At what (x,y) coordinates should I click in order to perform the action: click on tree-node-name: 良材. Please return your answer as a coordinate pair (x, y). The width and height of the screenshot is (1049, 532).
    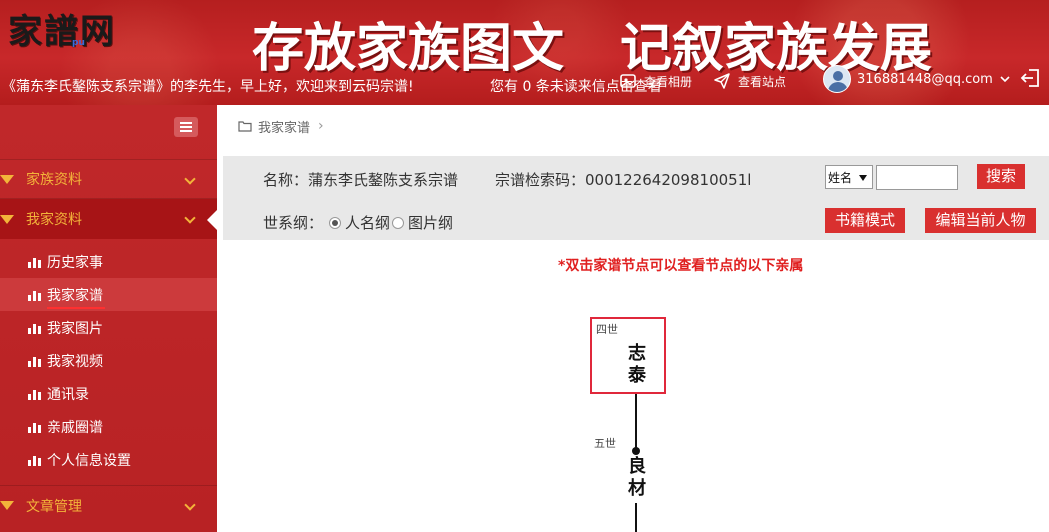
    Looking at the image, I should click on (637, 478).